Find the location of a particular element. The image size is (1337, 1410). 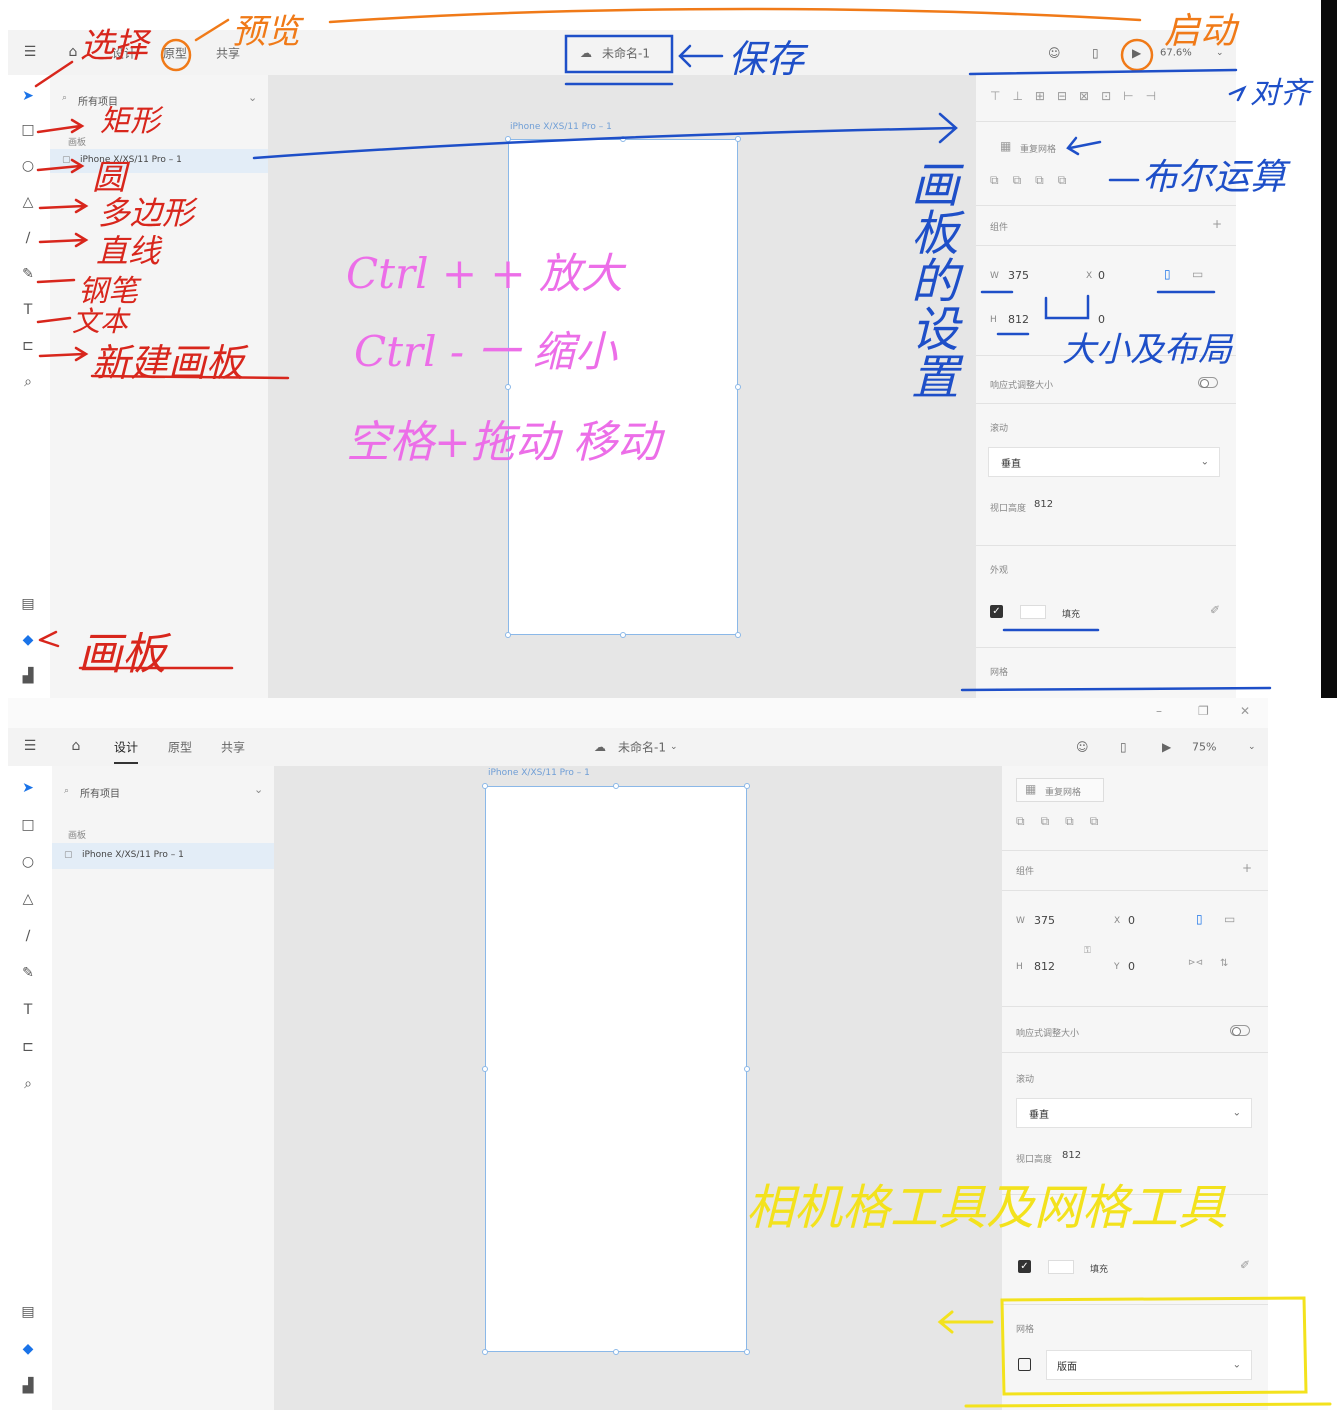

lock-aspect-icon: ⚿ is located at coordinates (1087, 951).